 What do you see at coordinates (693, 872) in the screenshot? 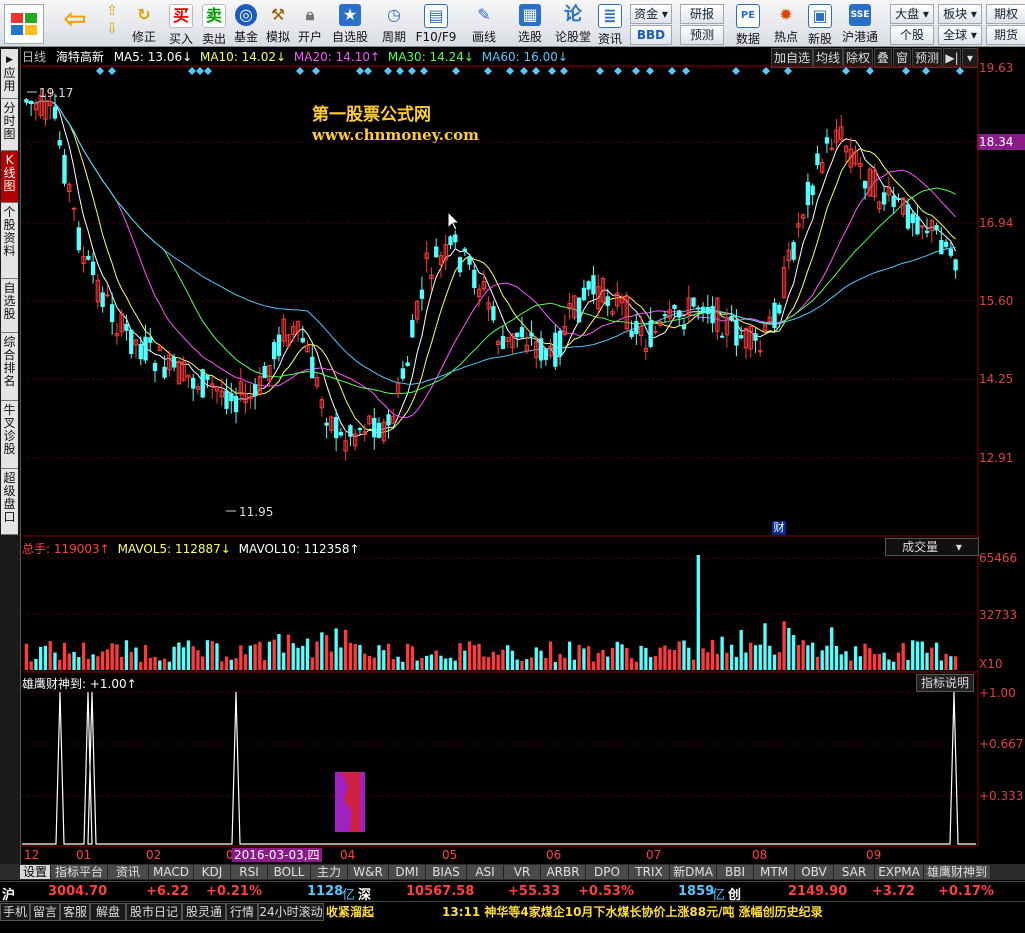
I see `tab-indicator: 新DMA` at bounding box center [693, 872].